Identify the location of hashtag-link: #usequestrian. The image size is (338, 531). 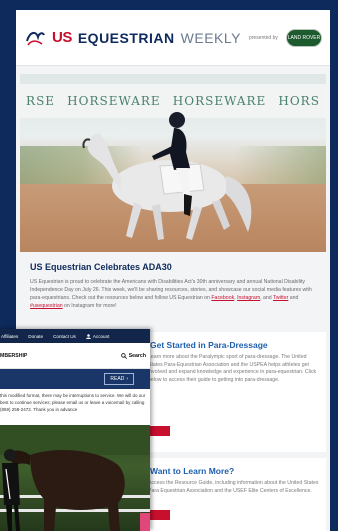
(46, 306).